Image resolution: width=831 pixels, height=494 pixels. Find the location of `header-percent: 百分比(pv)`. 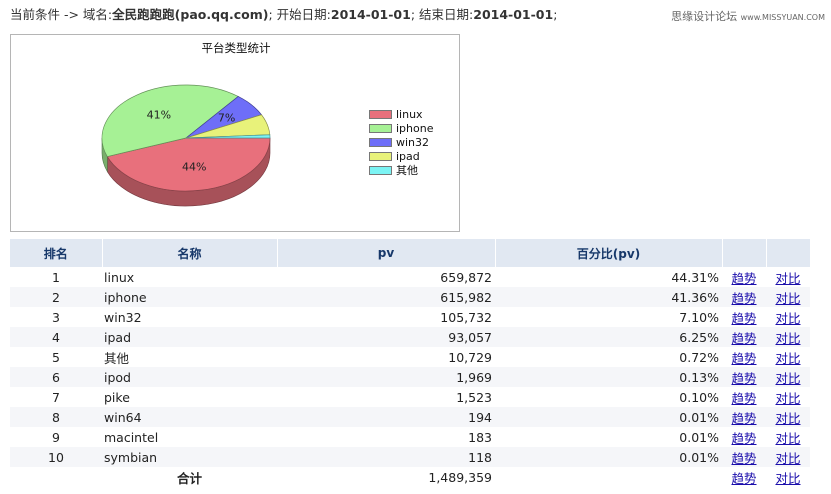

header-percent: 百分比(pv) is located at coordinates (609, 253).